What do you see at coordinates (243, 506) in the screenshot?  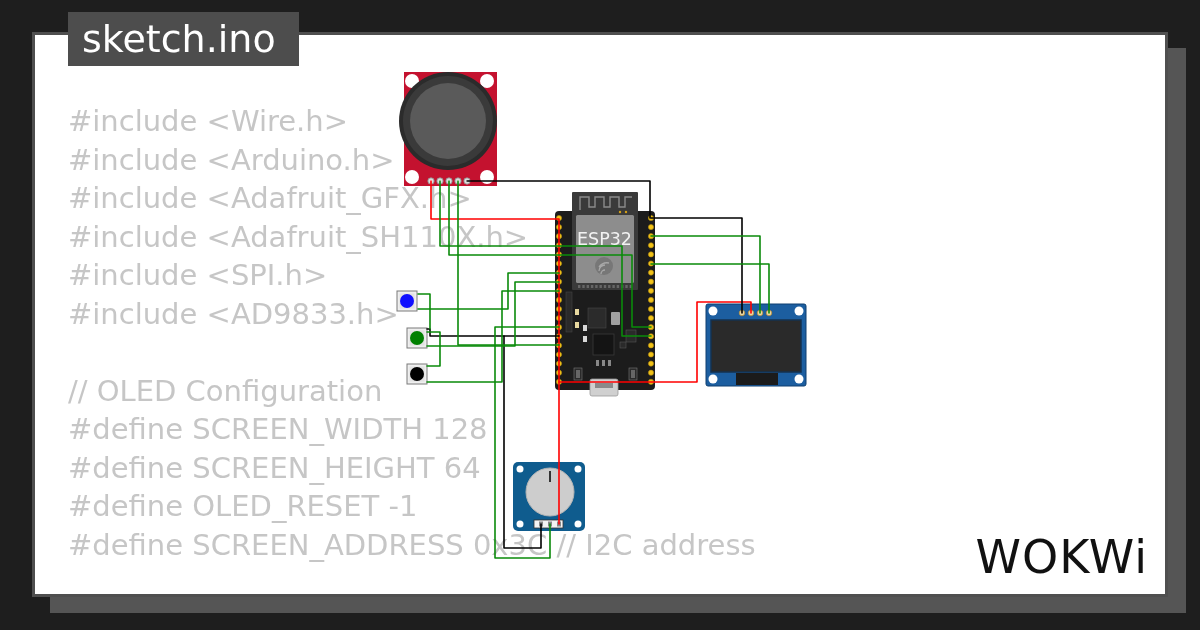 I see `code-line: #define OLED_RESET -1` at bounding box center [243, 506].